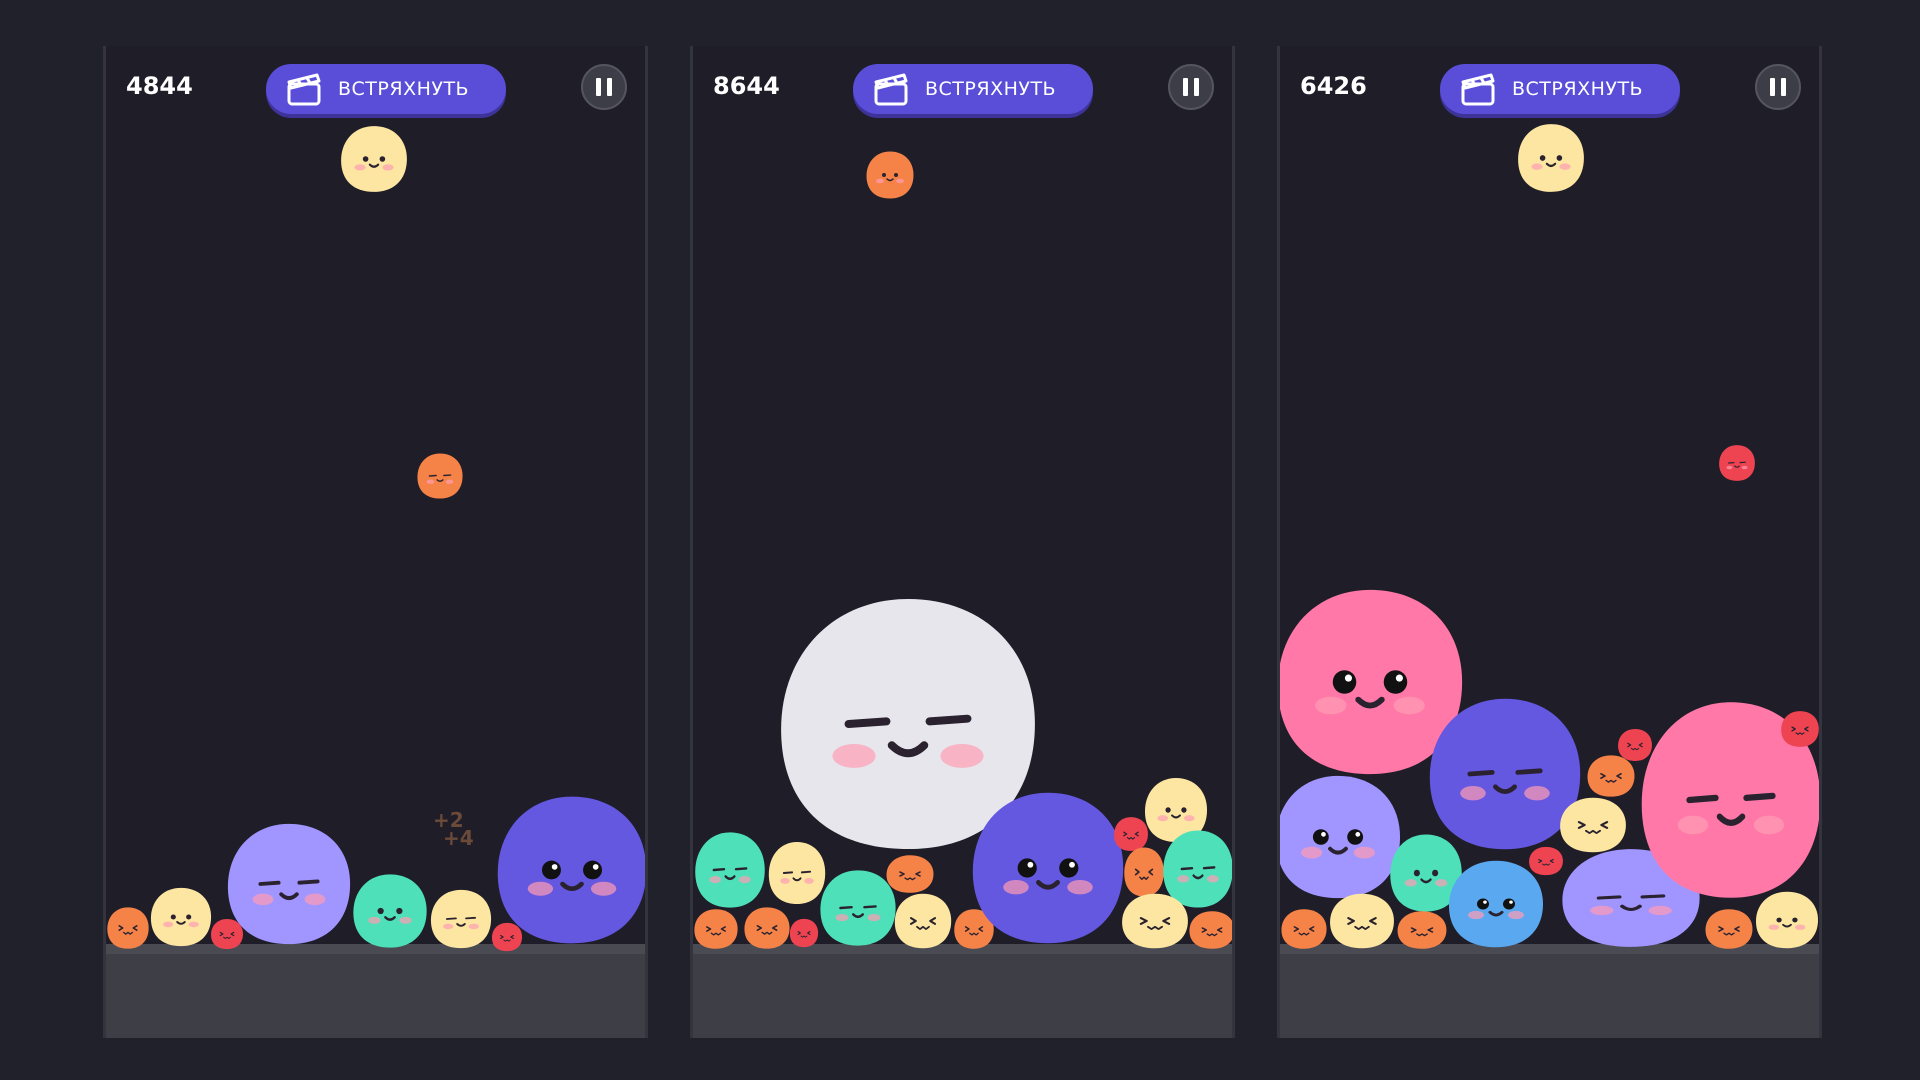 Image resolution: width=1920 pixels, height=1080 pixels. What do you see at coordinates (159, 86) in the screenshot?
I see `score: 4844` at bounding box center [159, 86].